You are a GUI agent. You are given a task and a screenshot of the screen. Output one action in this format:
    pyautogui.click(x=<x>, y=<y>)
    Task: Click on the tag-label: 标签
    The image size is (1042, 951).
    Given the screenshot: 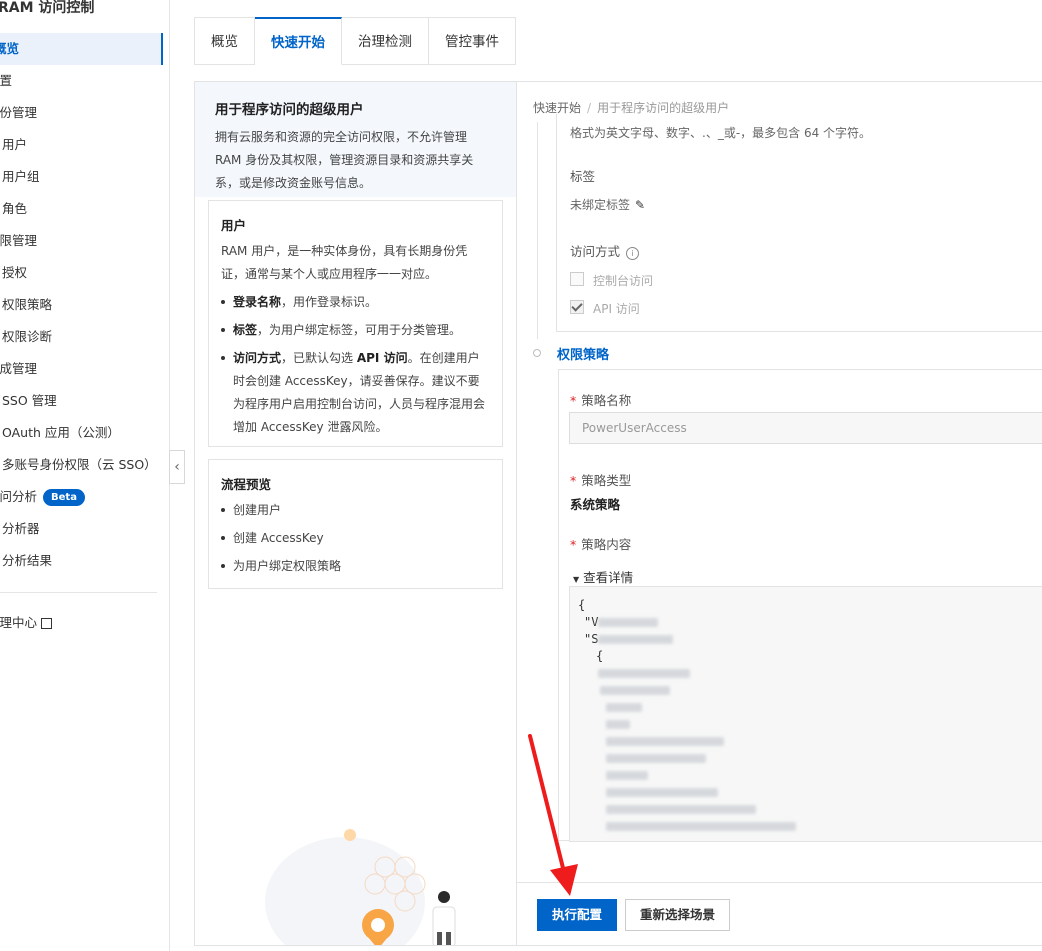 What is the action you would take?
    pyautogui.click(x=583, y=176)
    